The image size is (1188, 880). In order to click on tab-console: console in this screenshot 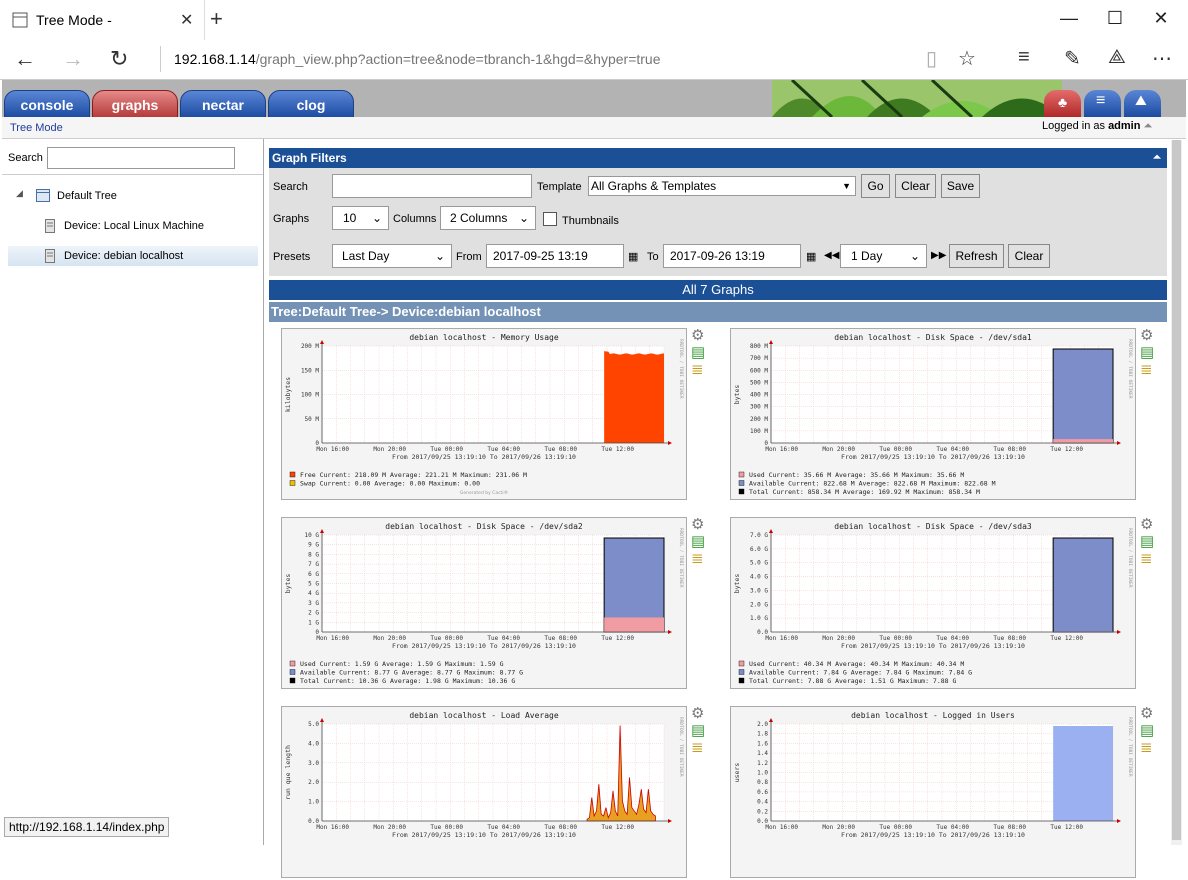, I will do `click(47, 104)`.